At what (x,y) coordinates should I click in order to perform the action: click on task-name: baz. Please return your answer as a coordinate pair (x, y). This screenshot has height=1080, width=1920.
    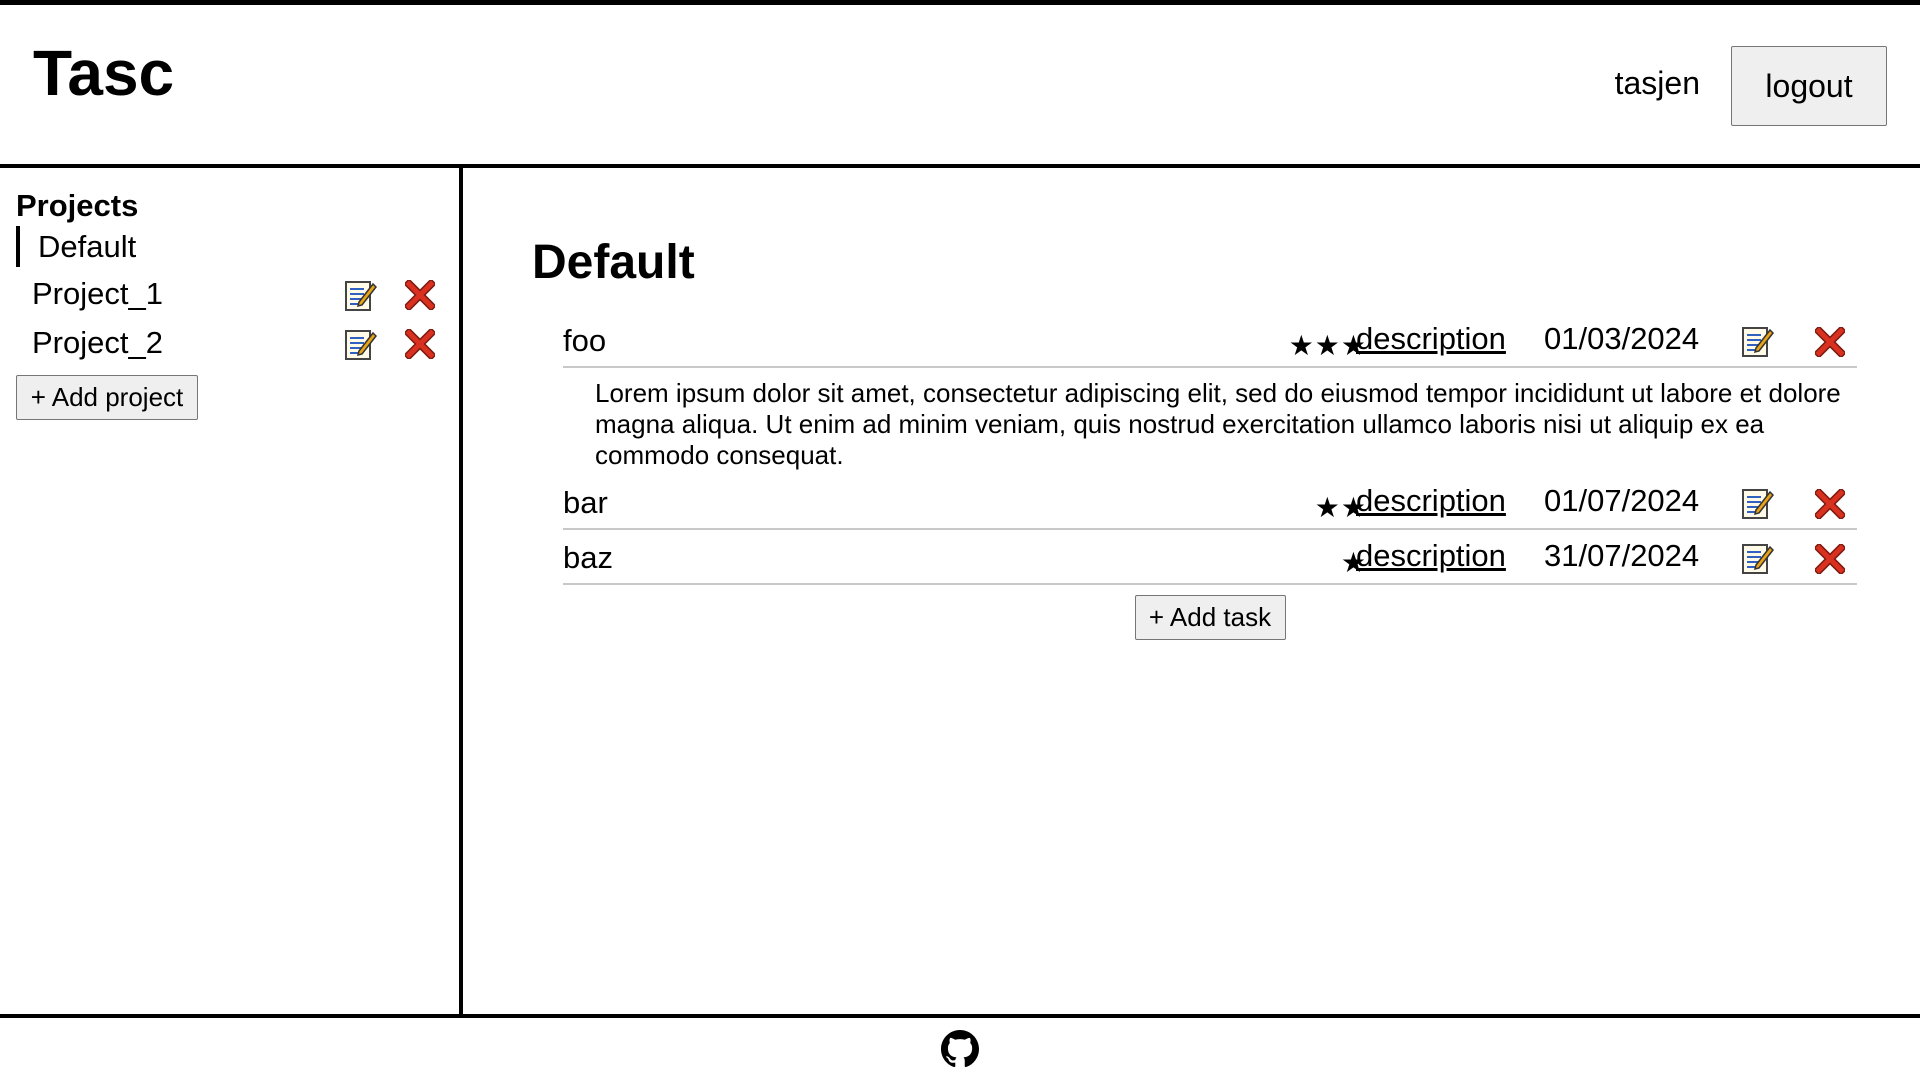
    Looking at the image, I should click on (588, 557).